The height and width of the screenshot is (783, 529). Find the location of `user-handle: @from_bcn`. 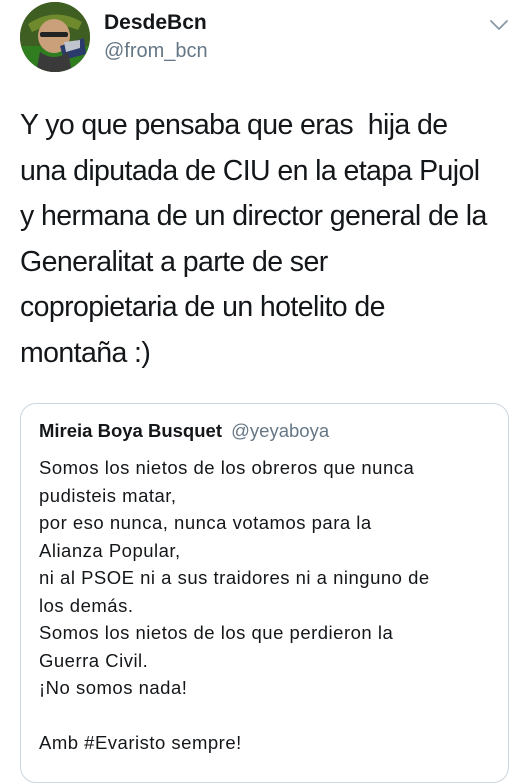

user-handle: @from_bcn is located at coordinates (156, 51).